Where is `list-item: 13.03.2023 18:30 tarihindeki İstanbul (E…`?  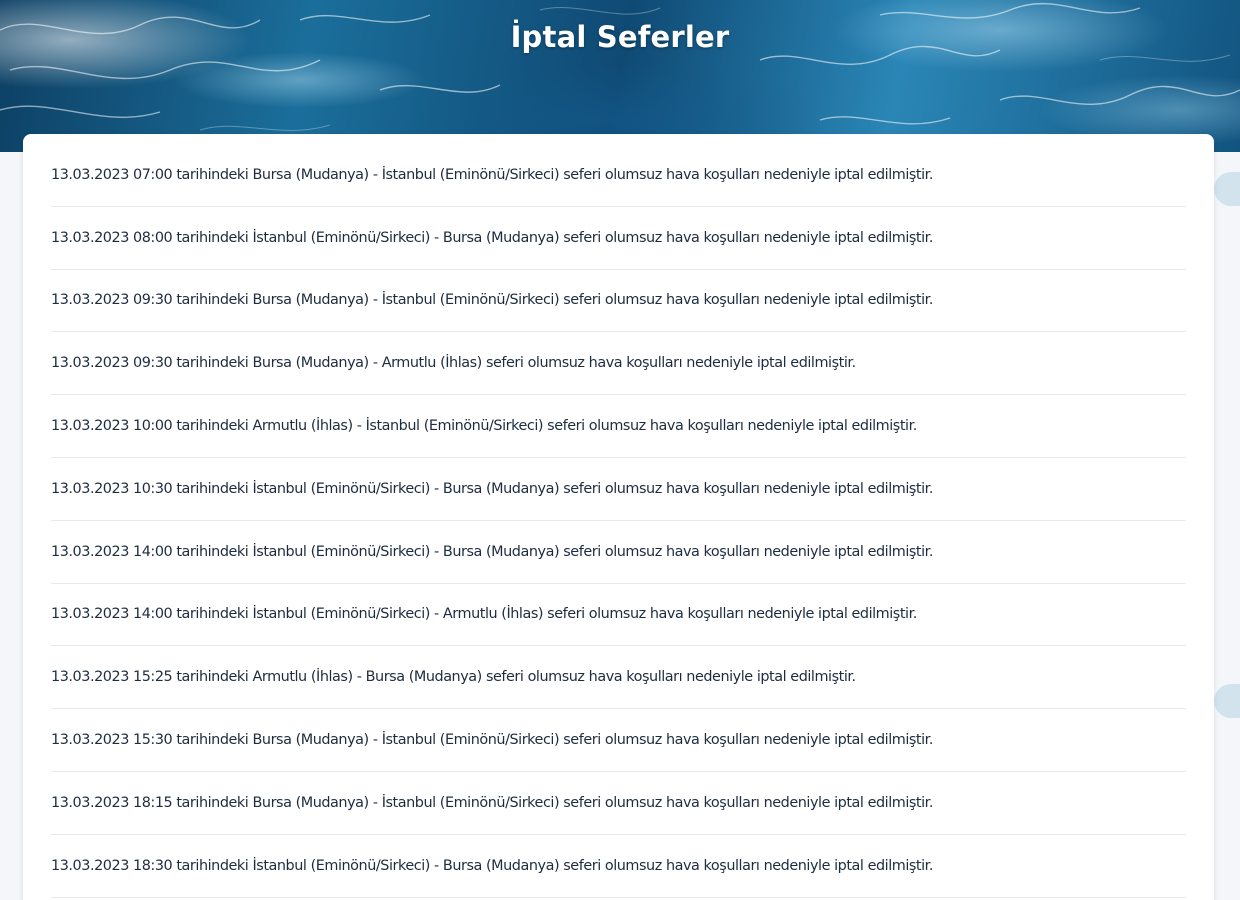 list-item: 13.03.2023 18:30 tarihindeki İstanbul (E… is located at coordinates (618, 866).